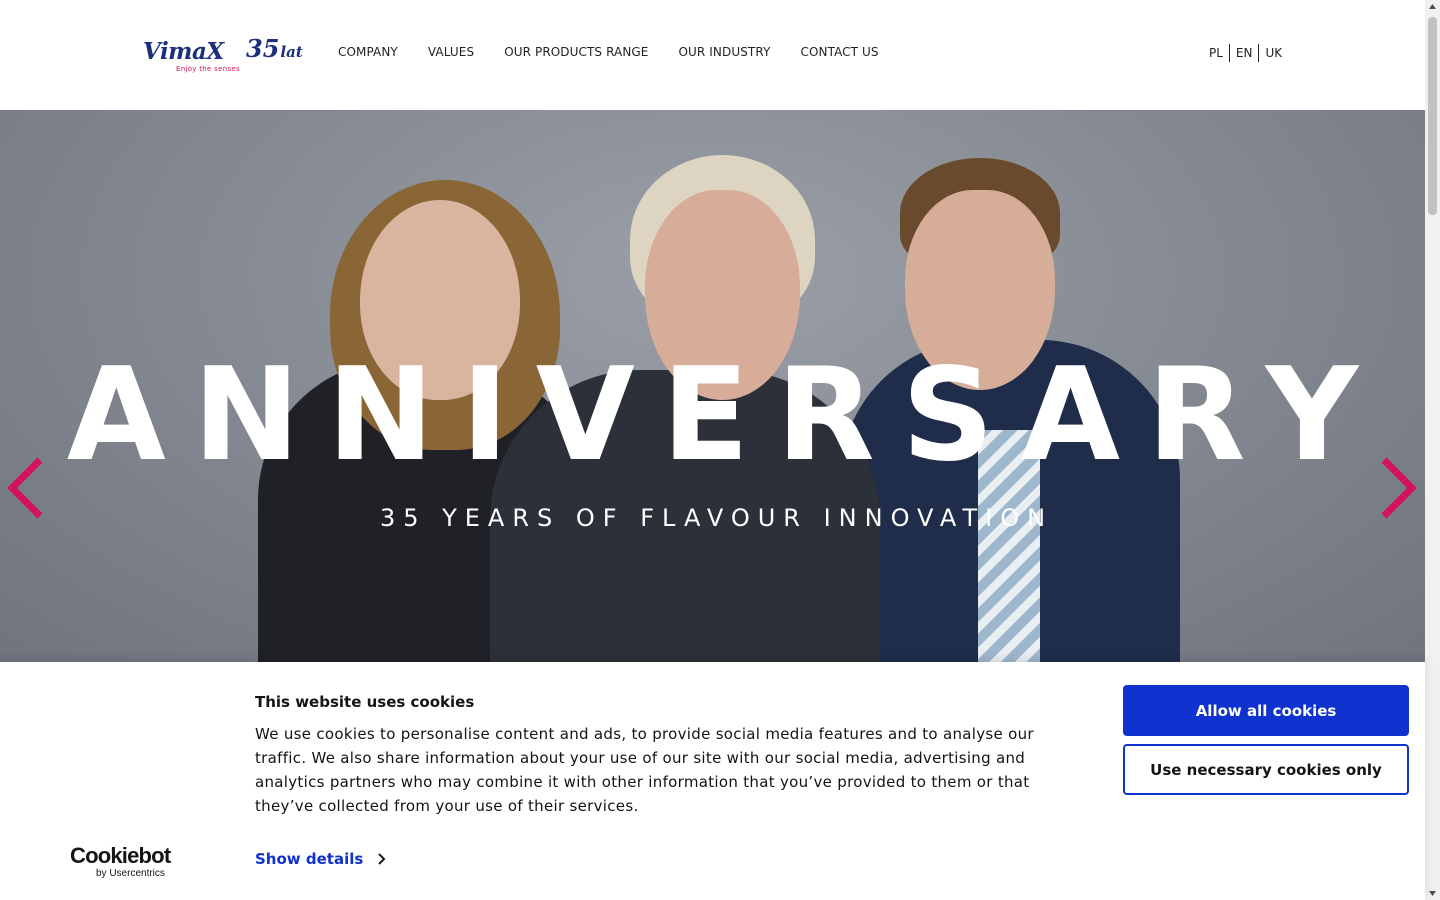  Describe the element at coordinates (576, 52) in the screenshot. I see `nav-products-range: OUR PRODUCTS RANGE` at that location.